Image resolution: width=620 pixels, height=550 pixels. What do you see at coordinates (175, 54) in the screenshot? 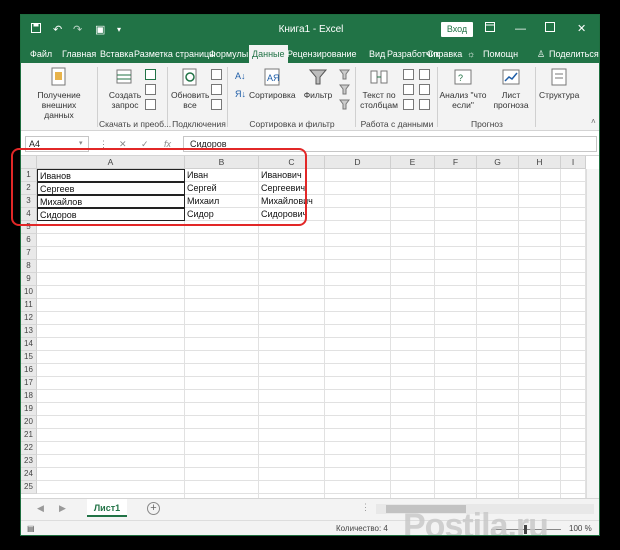
I see `tab-page-layout: Разметка страницы` at bounding box center [175, 54].